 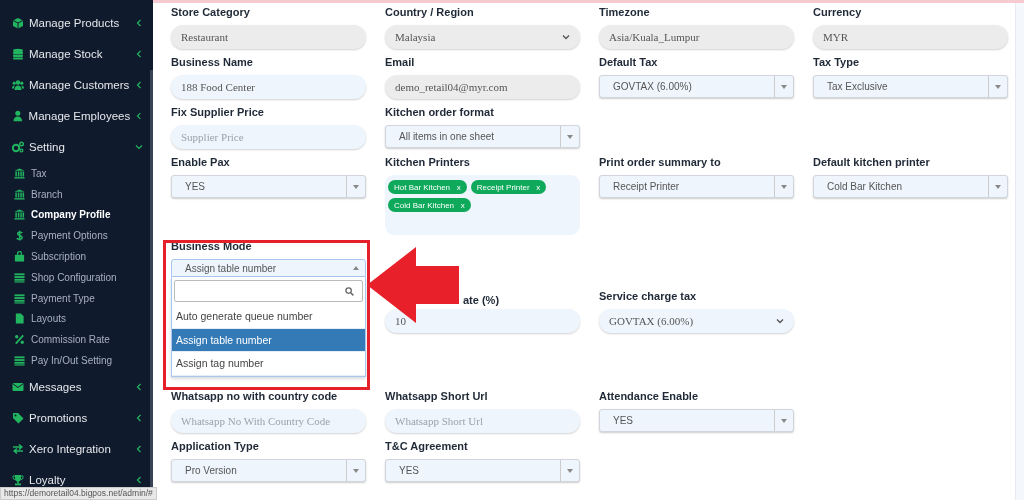 I want to click on input-field: 188 Food Center, so click(x=268, y=87).